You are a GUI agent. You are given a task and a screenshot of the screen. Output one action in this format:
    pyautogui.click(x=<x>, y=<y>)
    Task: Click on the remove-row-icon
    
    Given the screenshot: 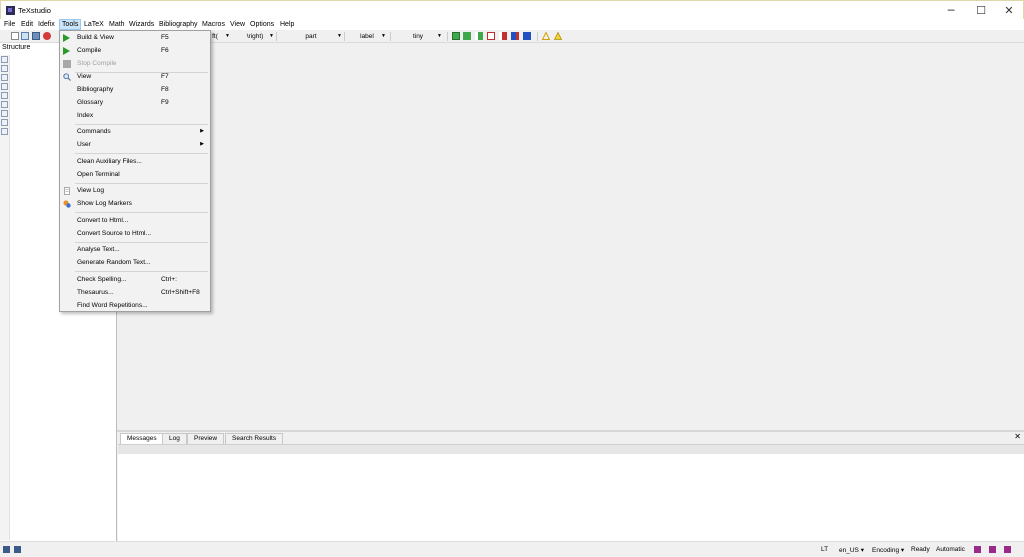 What is the action you would take?
    pyautogui.click(x=491, y=36)
    